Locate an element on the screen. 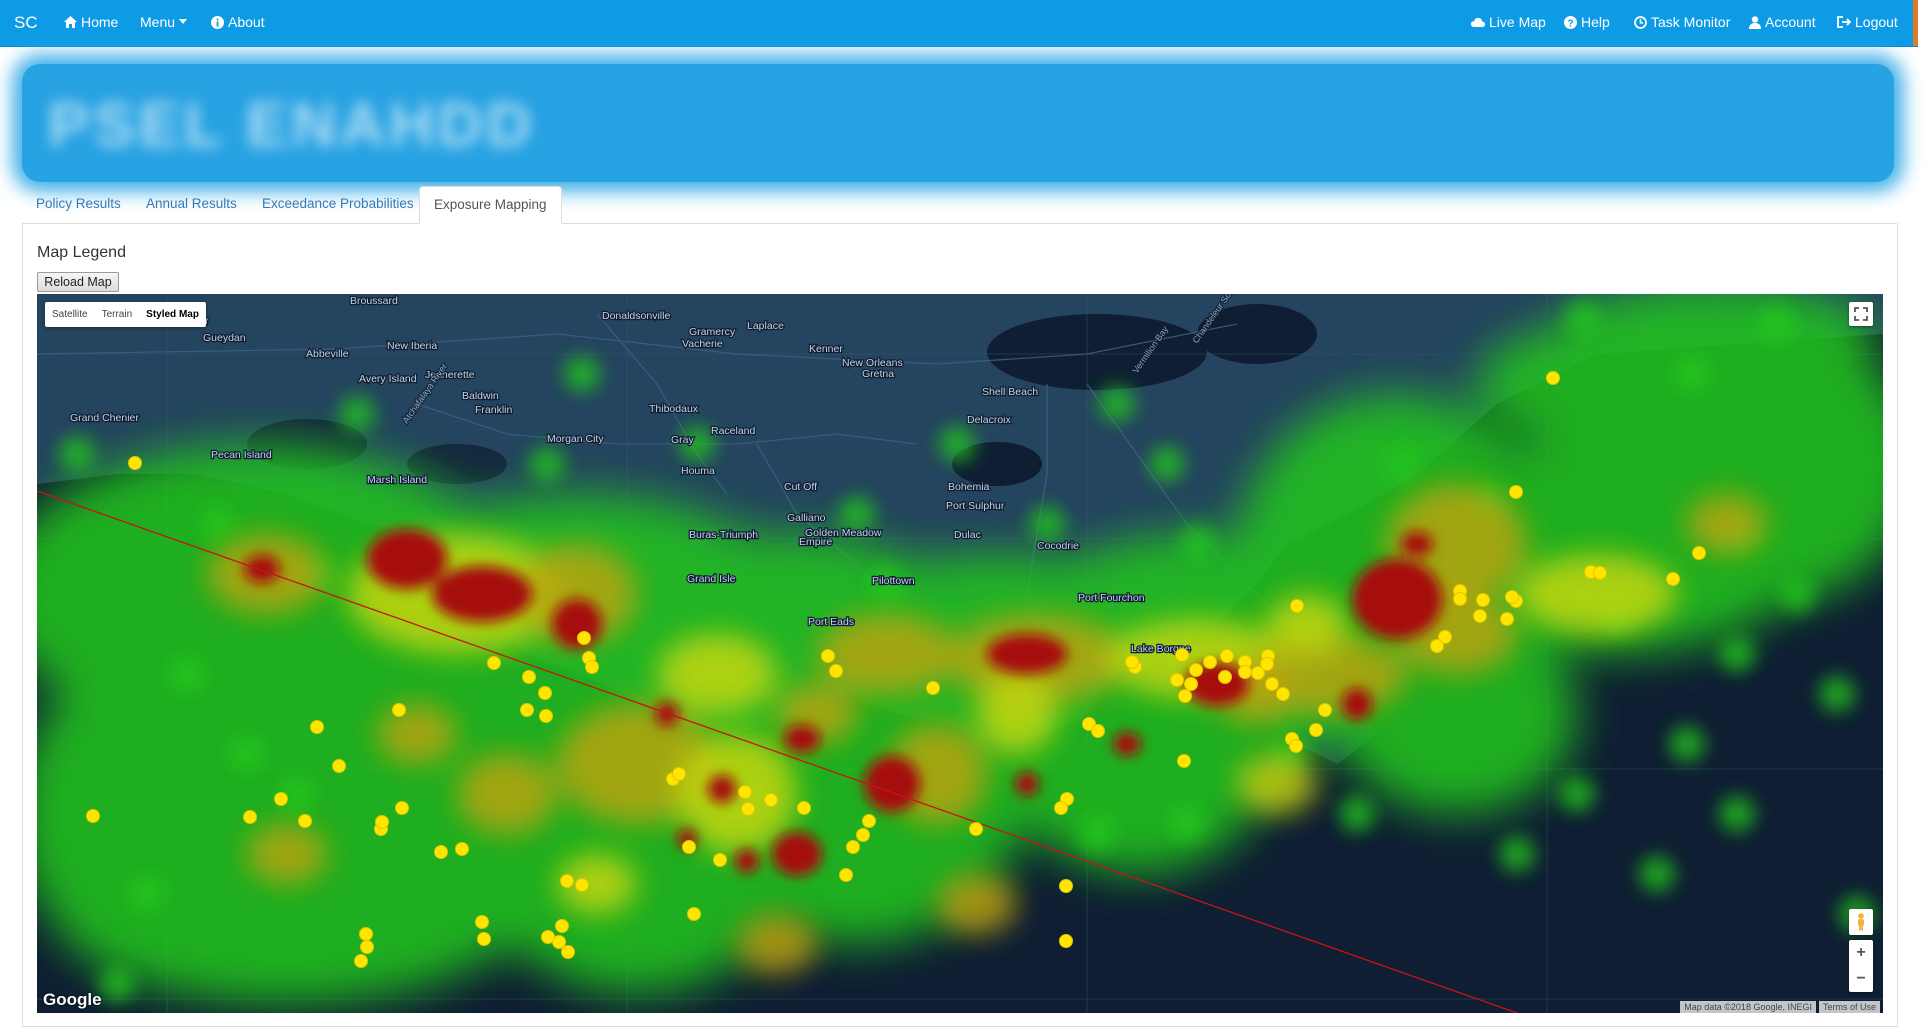 The height and width of the screenshot is (1033, 1924). map-type-styled: Styled Map is located at coordinates (172, 314).